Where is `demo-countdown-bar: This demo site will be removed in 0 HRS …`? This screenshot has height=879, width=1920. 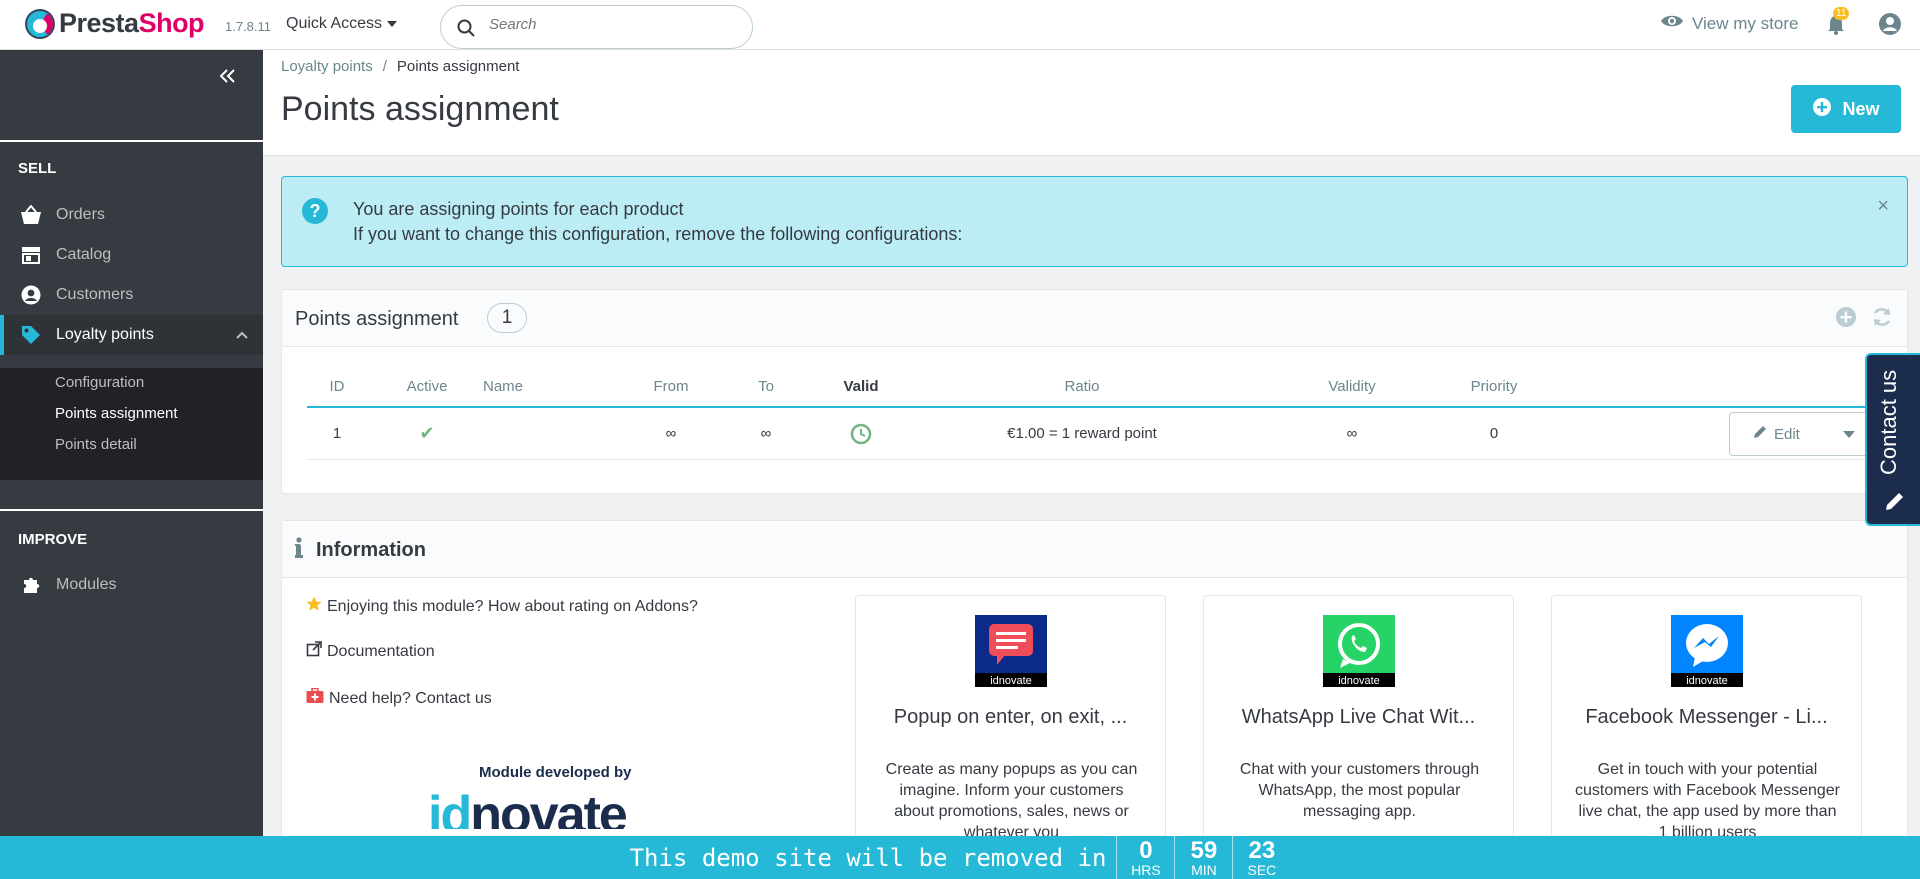 demo-countdown-bar: This demo site will be removed in 0 HRS … is located at coordinates (960, 857).